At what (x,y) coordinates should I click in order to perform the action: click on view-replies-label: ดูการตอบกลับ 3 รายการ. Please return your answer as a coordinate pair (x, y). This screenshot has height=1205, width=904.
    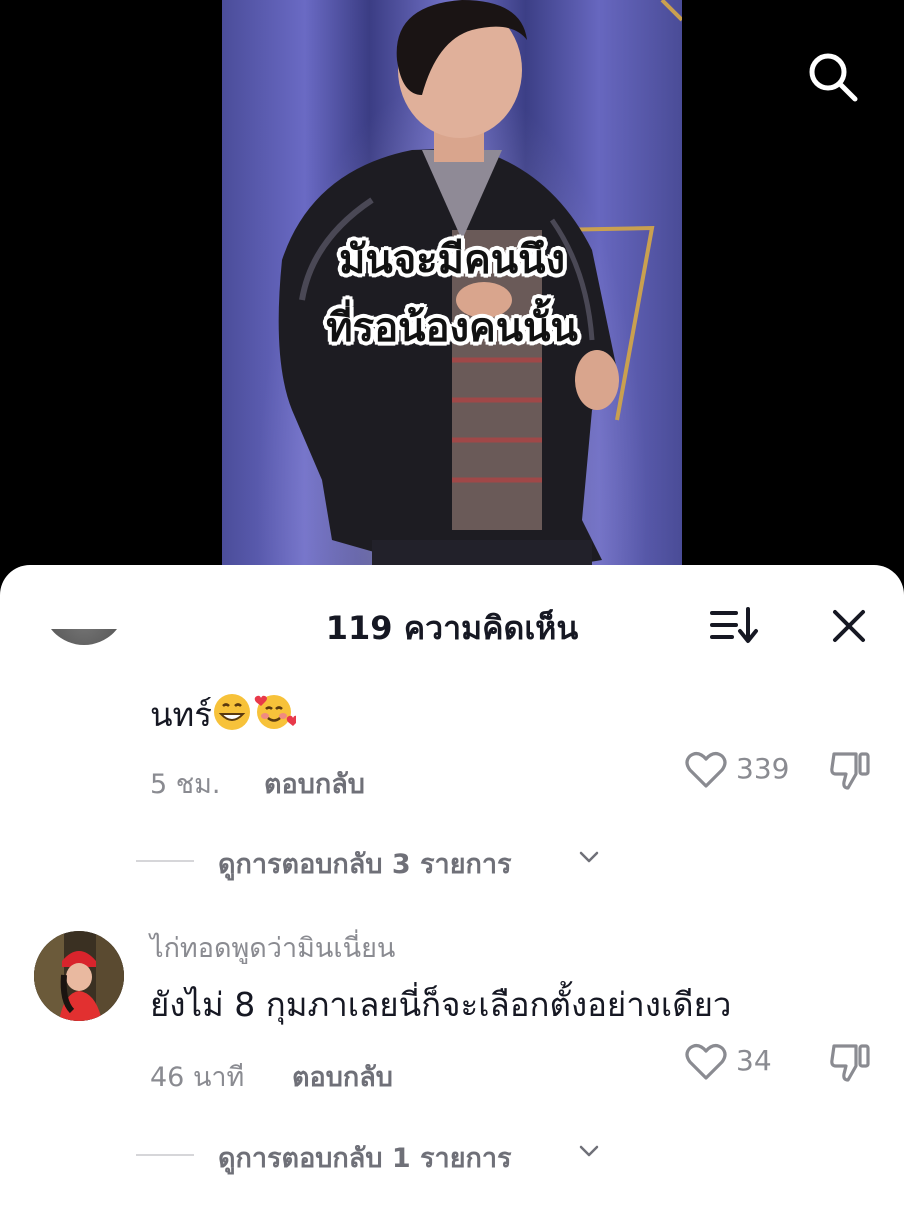
    Looking at the image, I should click on (365, 864).